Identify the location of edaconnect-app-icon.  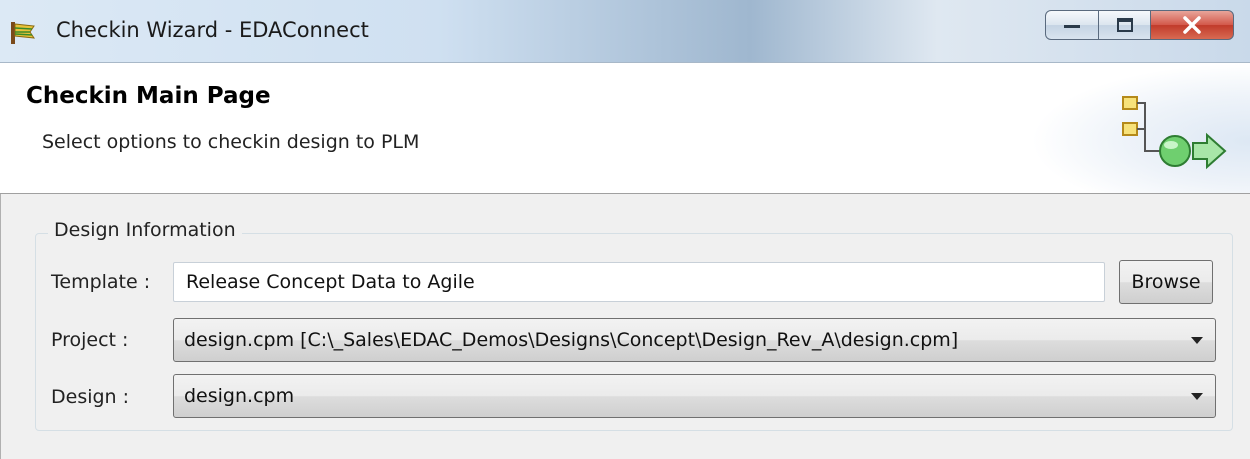
(23, 33).